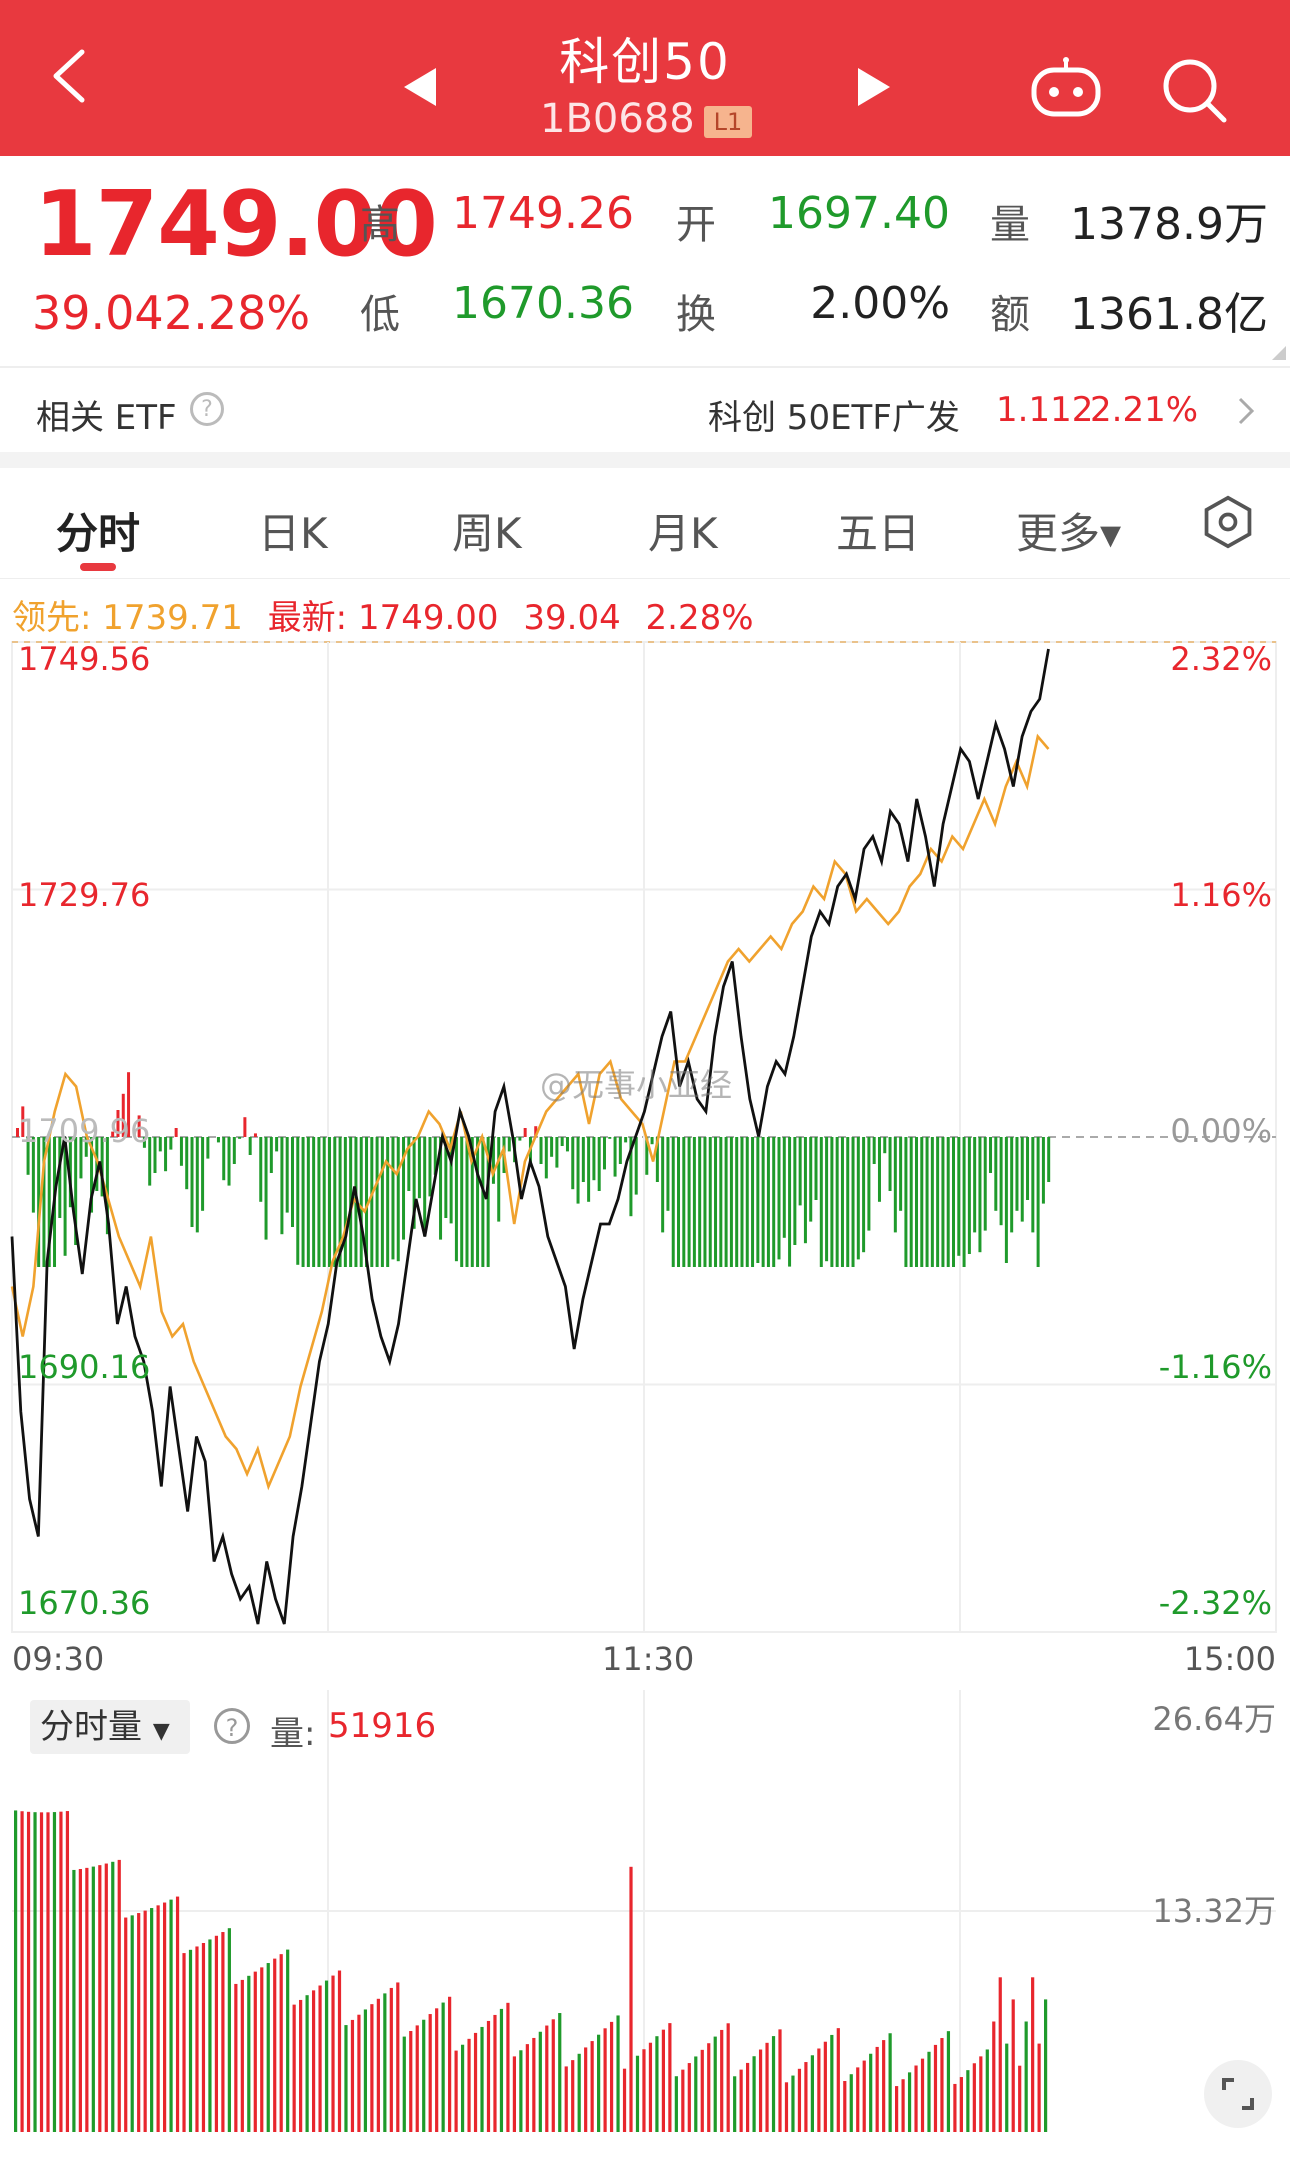 The image size is (1290, 2158). I want to click on related-etf-row: 相关 ETF ? 科创 50ETF广发 1.112 2.21%, so click(645, 412).